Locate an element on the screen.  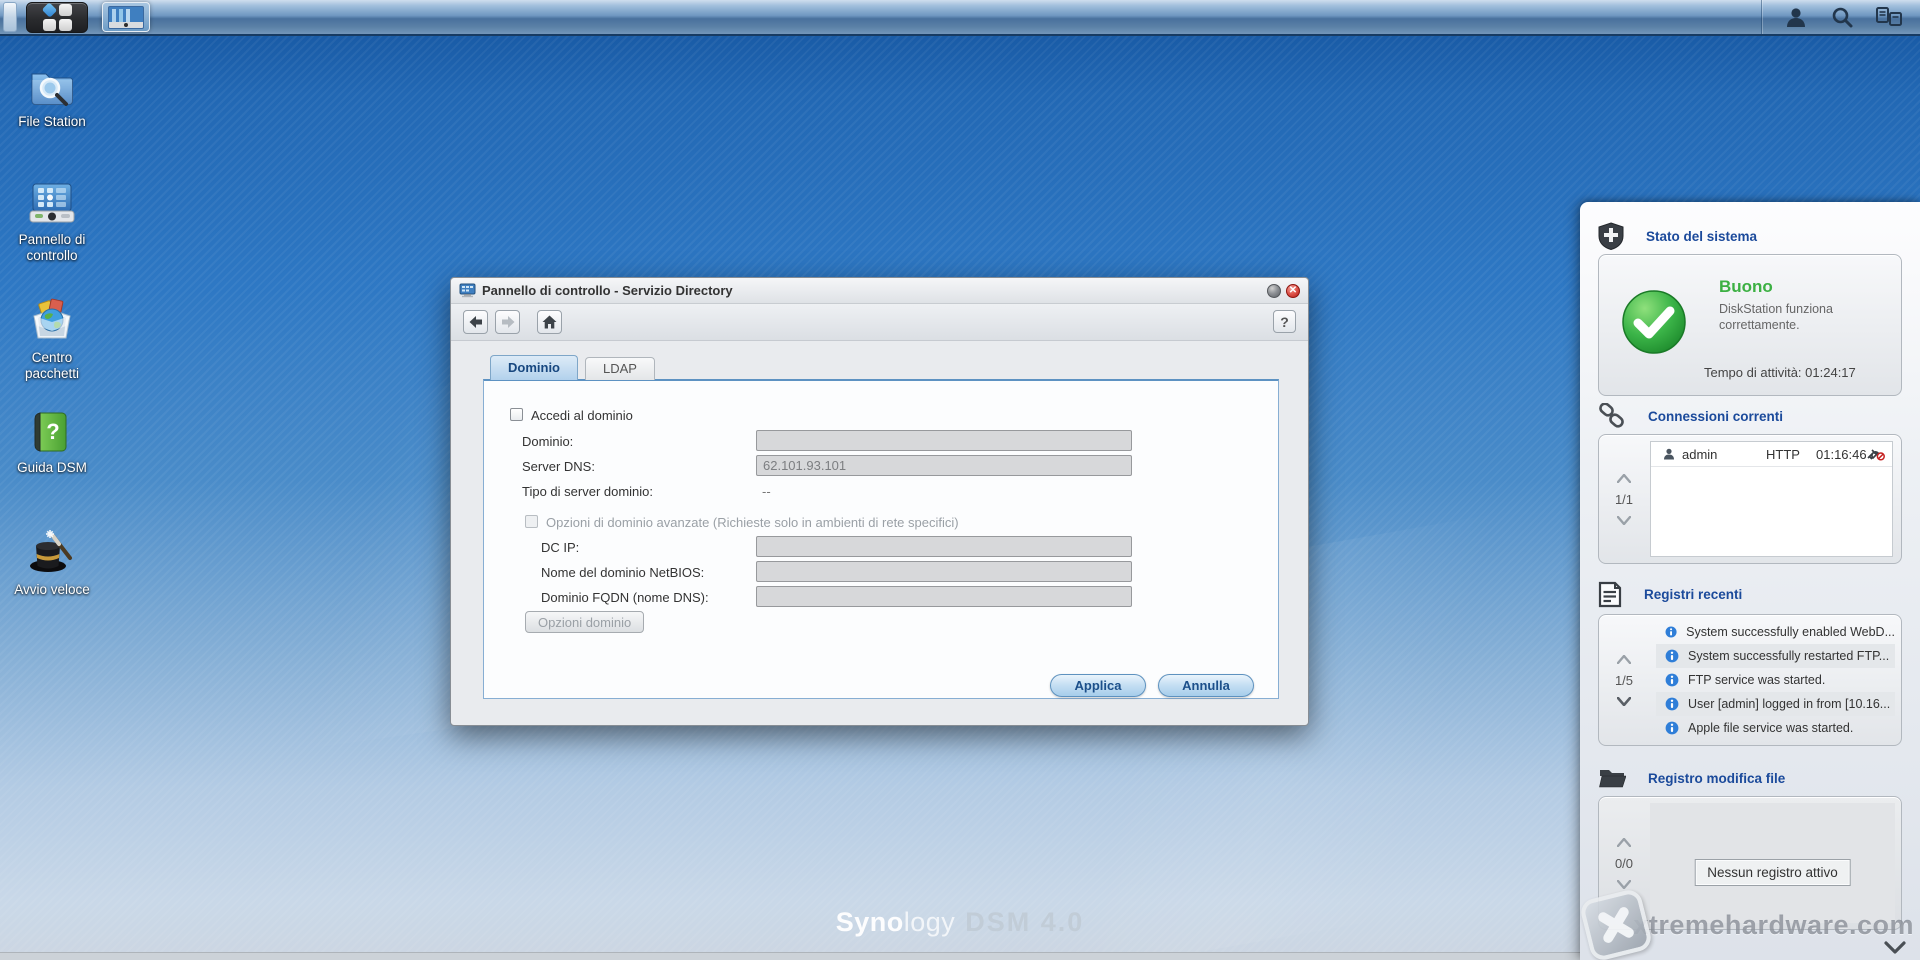
connections-panel: 1/1 admin HTTP 01:16:46 is located at coordinates (1750, 499).